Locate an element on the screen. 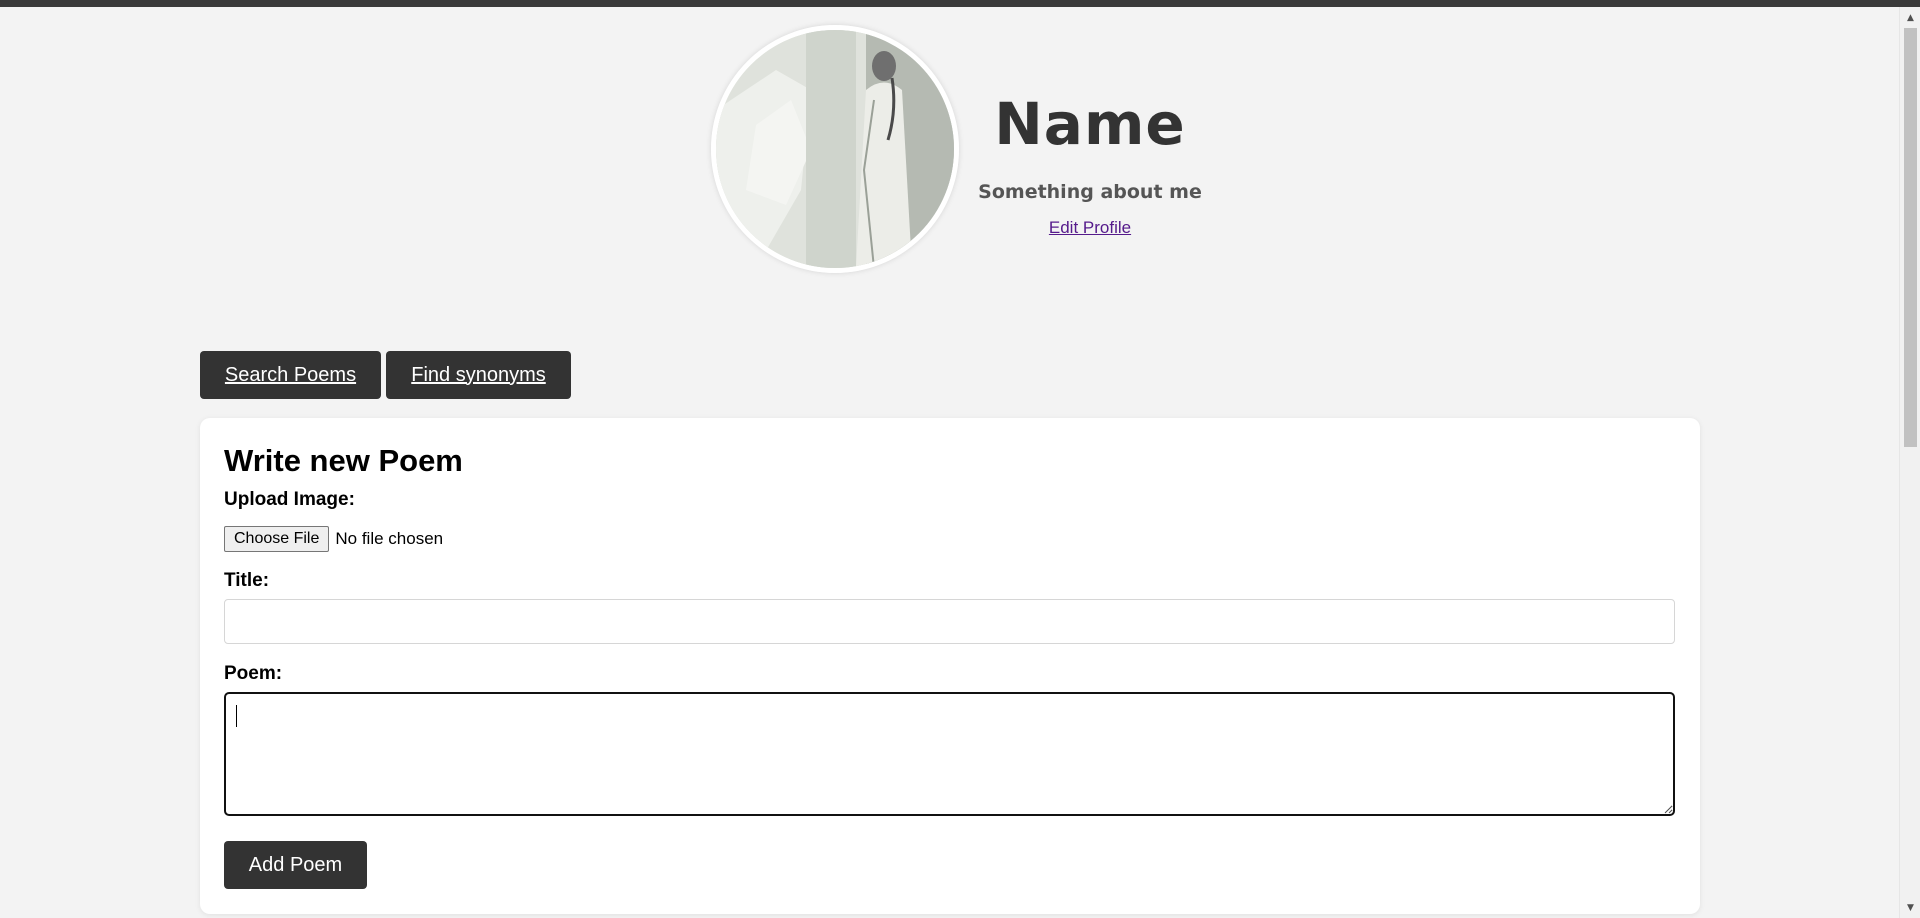 This screenshot has width=1920, height=918. upload-image-label: Upload Image: is located at coordinates (289, 499).